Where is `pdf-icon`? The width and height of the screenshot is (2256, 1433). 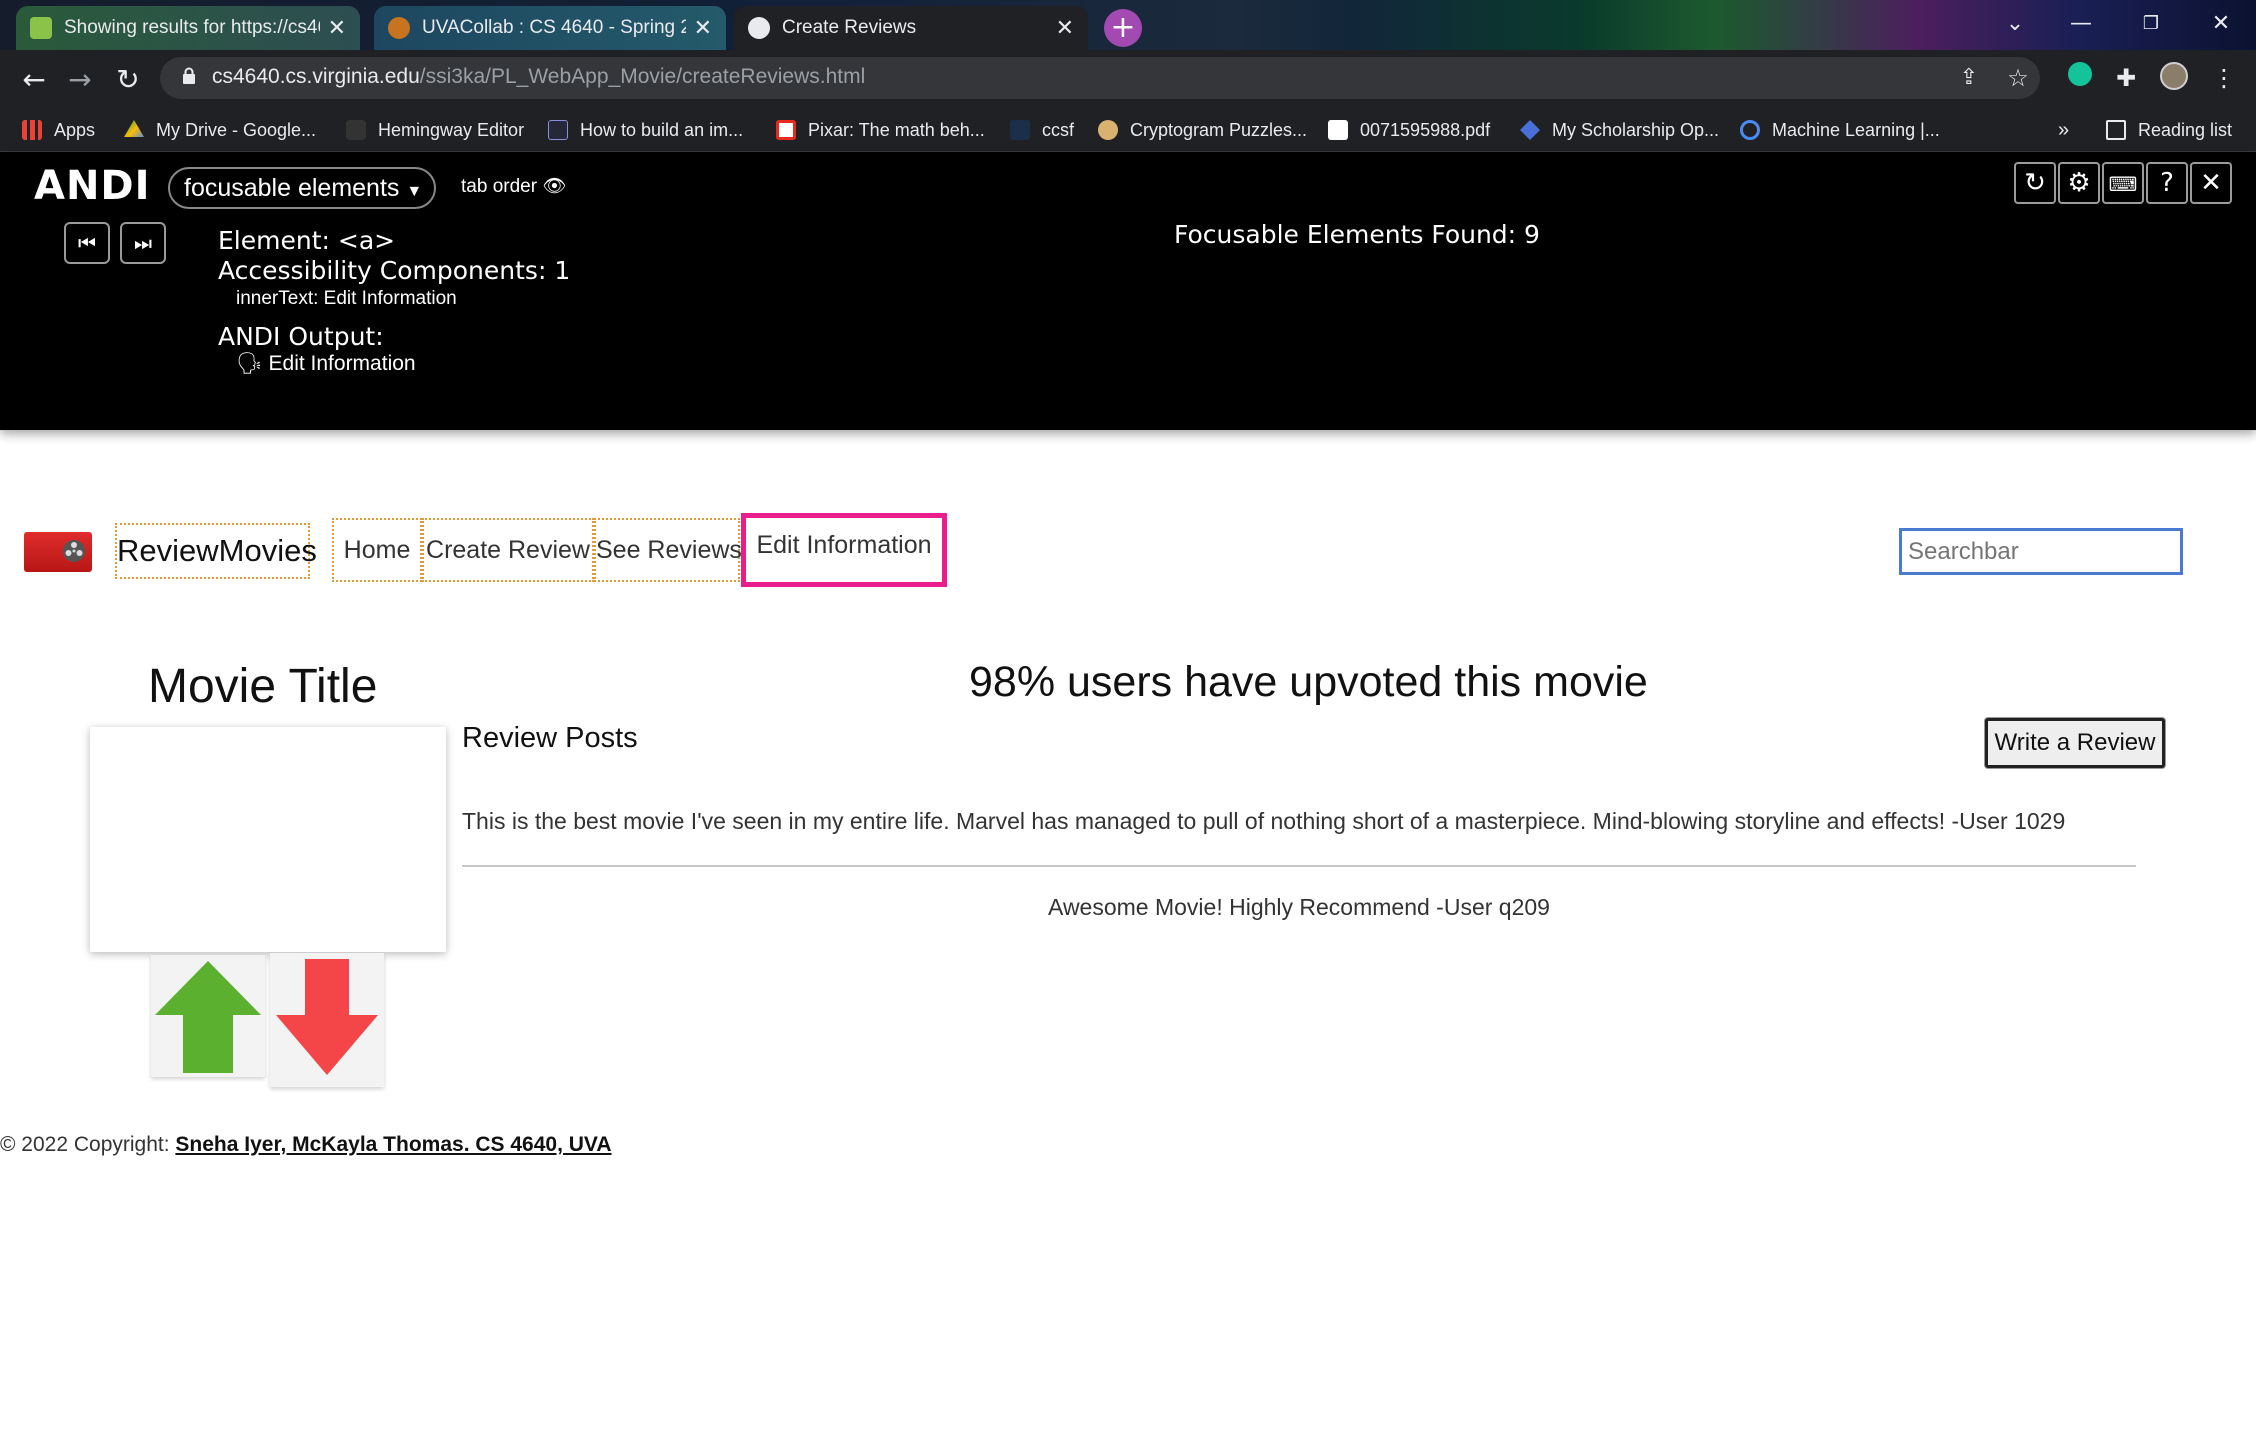
pdf-icon is located at coordinates (1338, 130).